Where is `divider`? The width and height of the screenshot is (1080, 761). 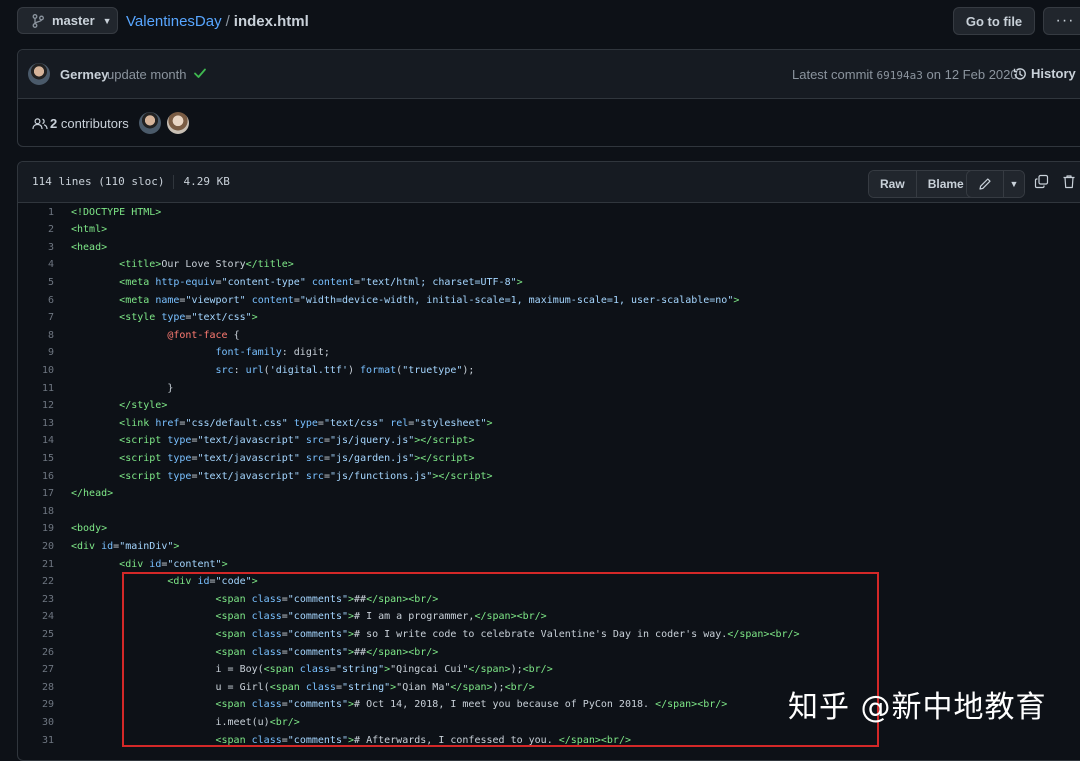
divider is located at coordinates (174, 182).